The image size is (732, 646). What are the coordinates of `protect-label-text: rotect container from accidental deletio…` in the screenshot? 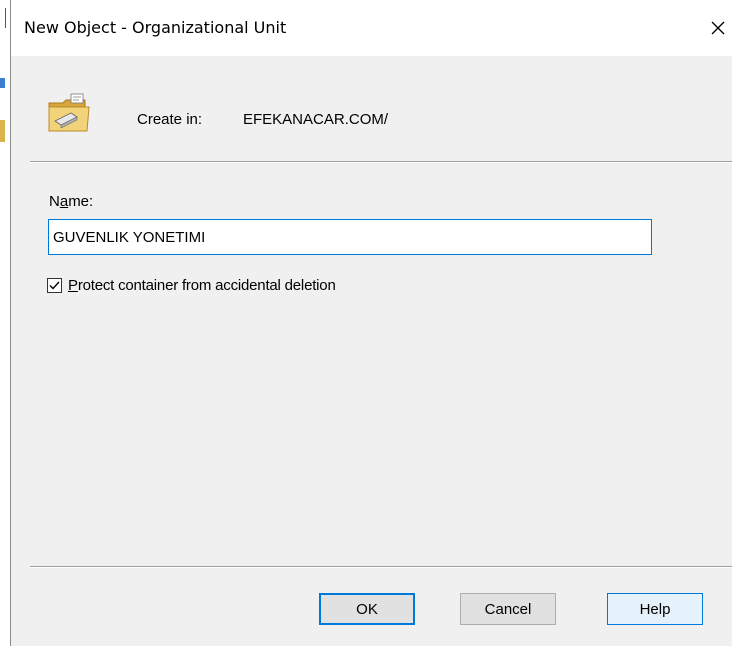 It's located at (206, 285).